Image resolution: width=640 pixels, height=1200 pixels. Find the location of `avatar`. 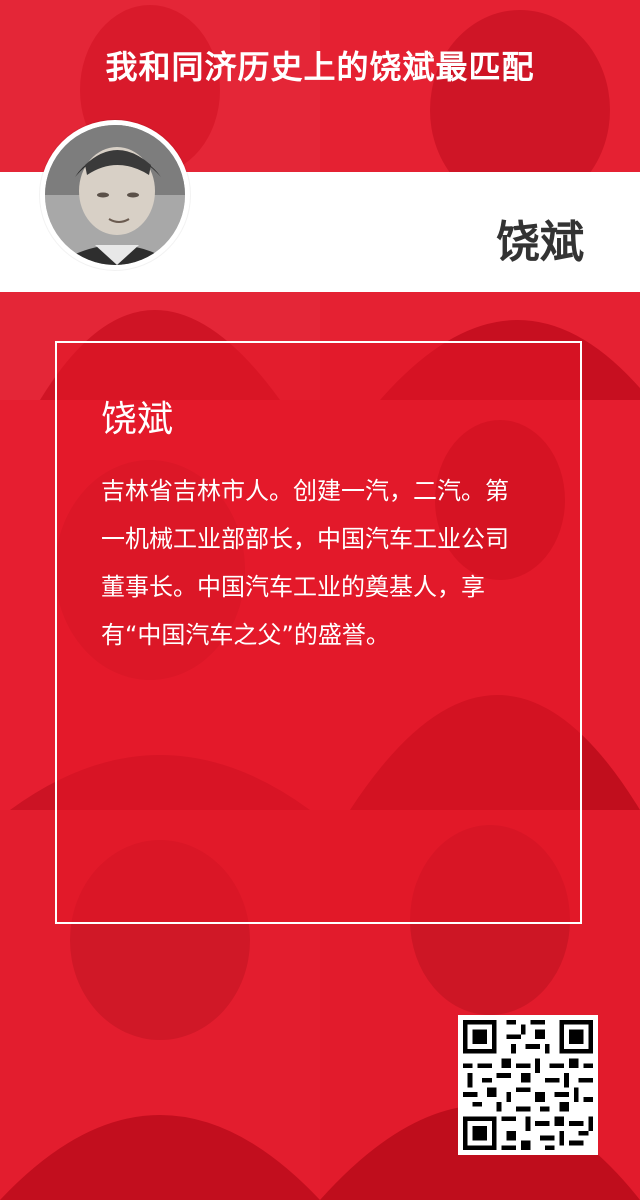

avatar is located at coordinates (115, 195).